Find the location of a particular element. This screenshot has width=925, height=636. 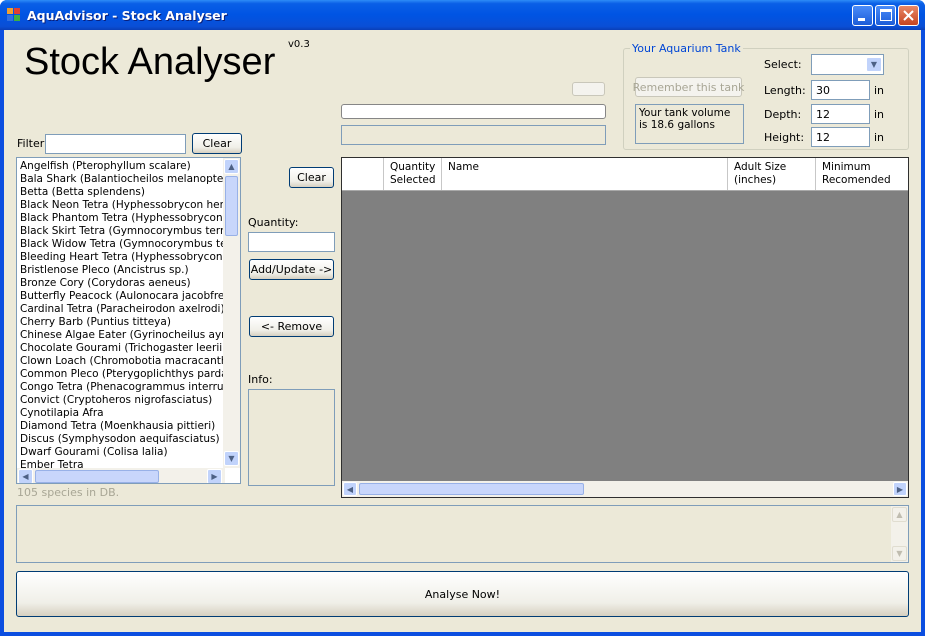

grid-row-header is located at coordinates (363, 174).